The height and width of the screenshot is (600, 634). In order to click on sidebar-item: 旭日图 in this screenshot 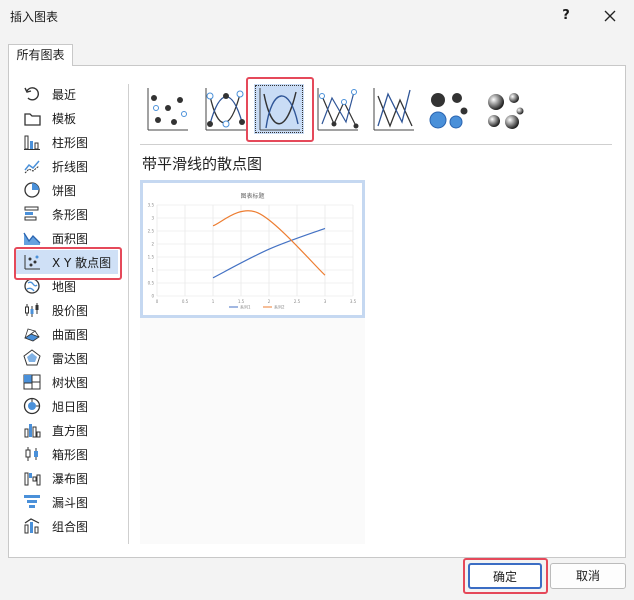, I will do `click(67, 406)`.